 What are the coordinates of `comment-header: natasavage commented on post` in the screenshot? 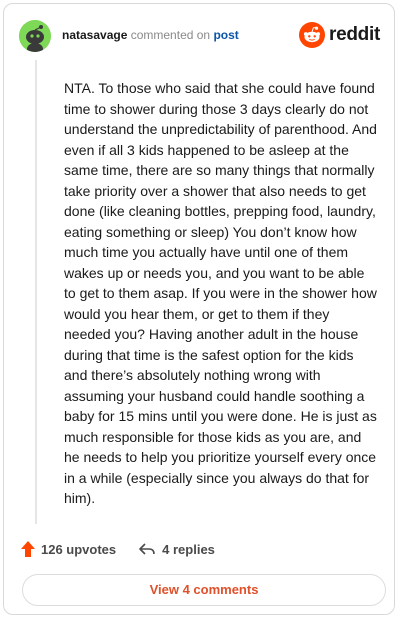 It's located at (150, 35).